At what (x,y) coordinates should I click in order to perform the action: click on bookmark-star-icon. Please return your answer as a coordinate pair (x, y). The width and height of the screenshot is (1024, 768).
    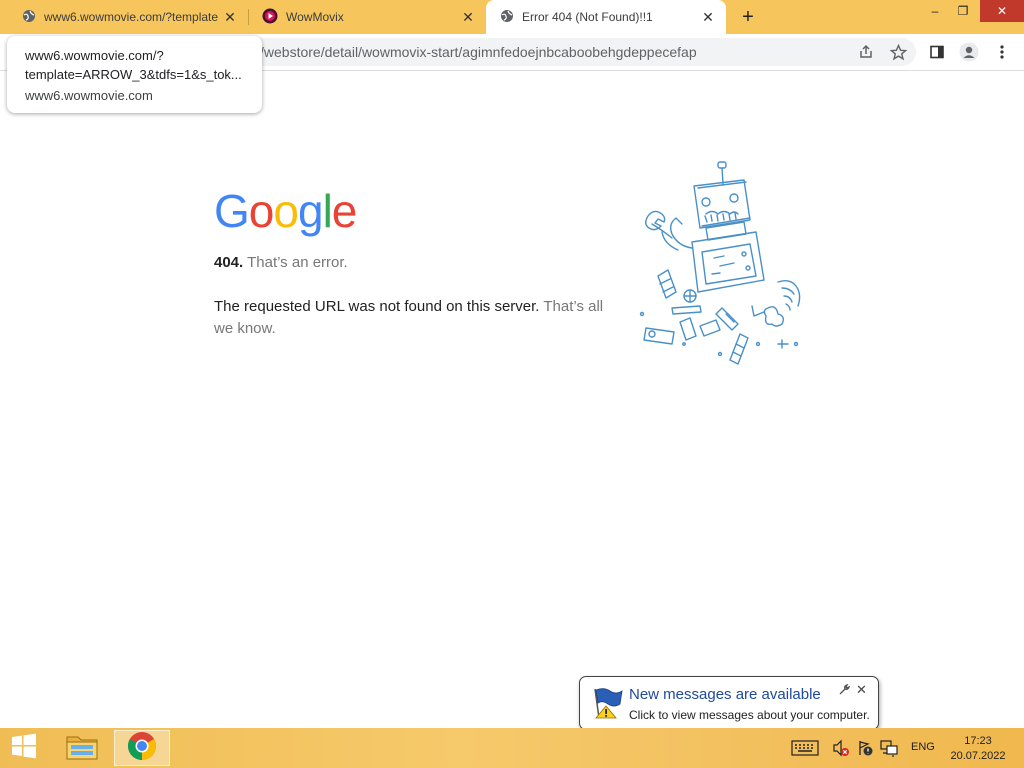
    Looking at the image, I should click on (898, 52).